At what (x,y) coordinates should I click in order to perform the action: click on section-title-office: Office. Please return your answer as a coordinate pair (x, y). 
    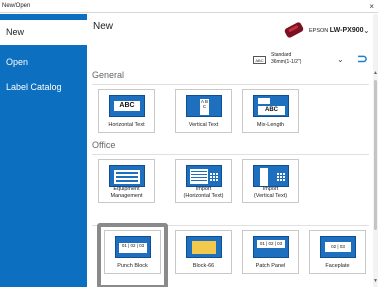
    Looking at the image, I should click on (104, 145).